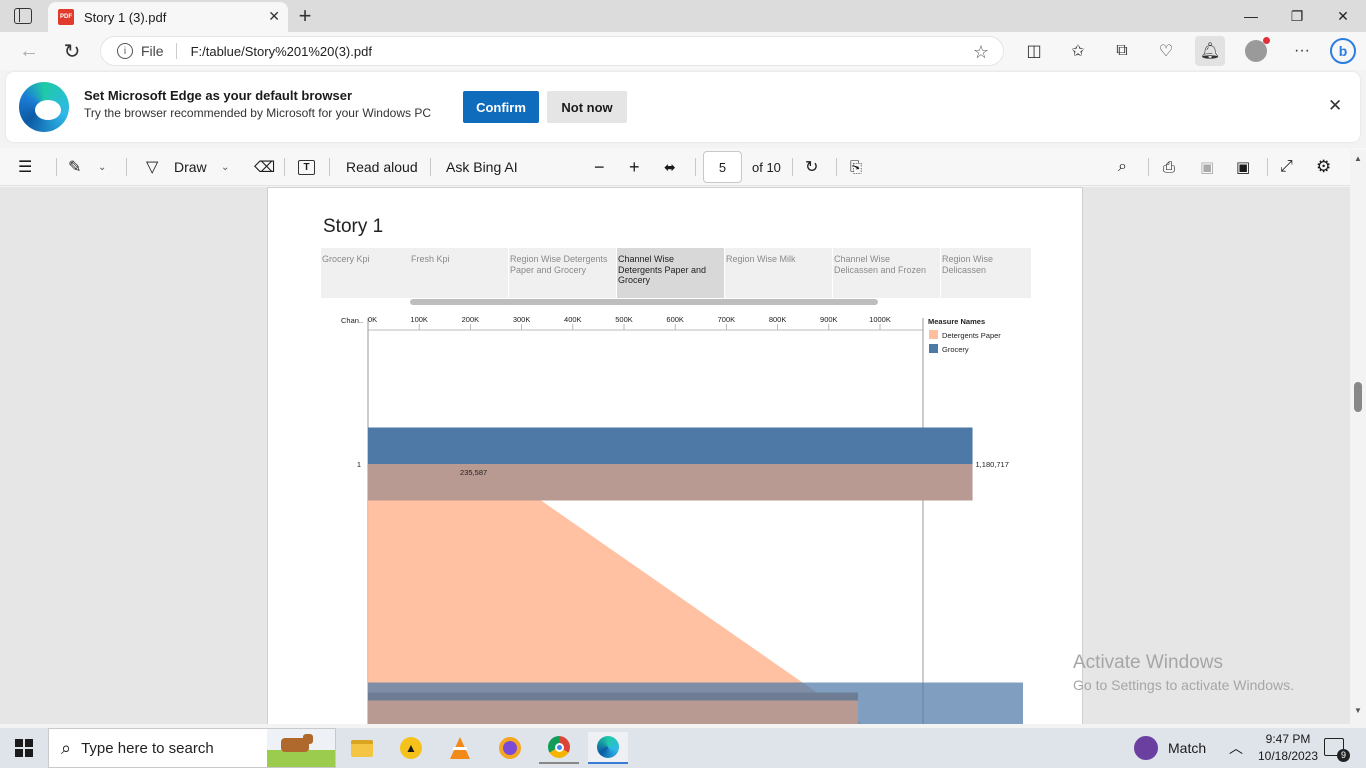 The image size is (1366, 768). What do you see at coordinates (1034, 51) in the screenshot?
I see `split-screen-icon: ◫` at bounding box center [1034, 51].